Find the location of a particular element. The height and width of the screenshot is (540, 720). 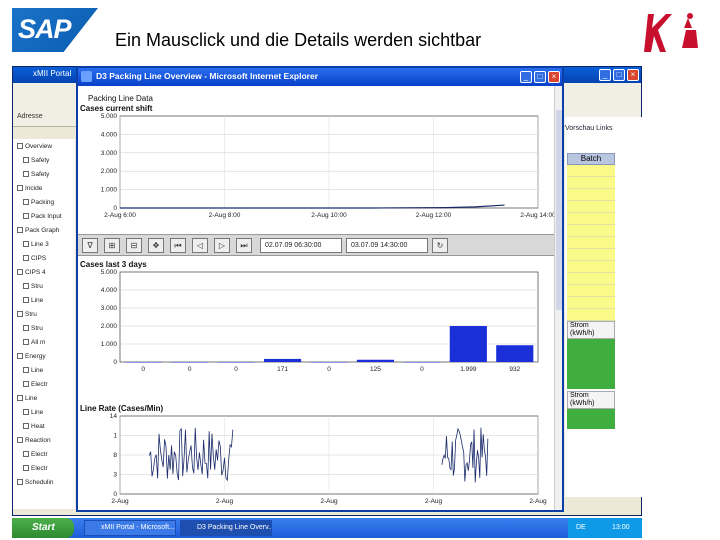

ie-icon is located at coordinates (86, 76).